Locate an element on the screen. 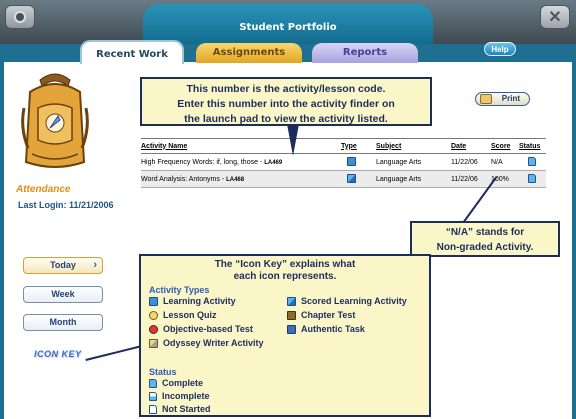 The image size is (576, 419). key-label: Authentic Task is located at coordinates (333, 329).